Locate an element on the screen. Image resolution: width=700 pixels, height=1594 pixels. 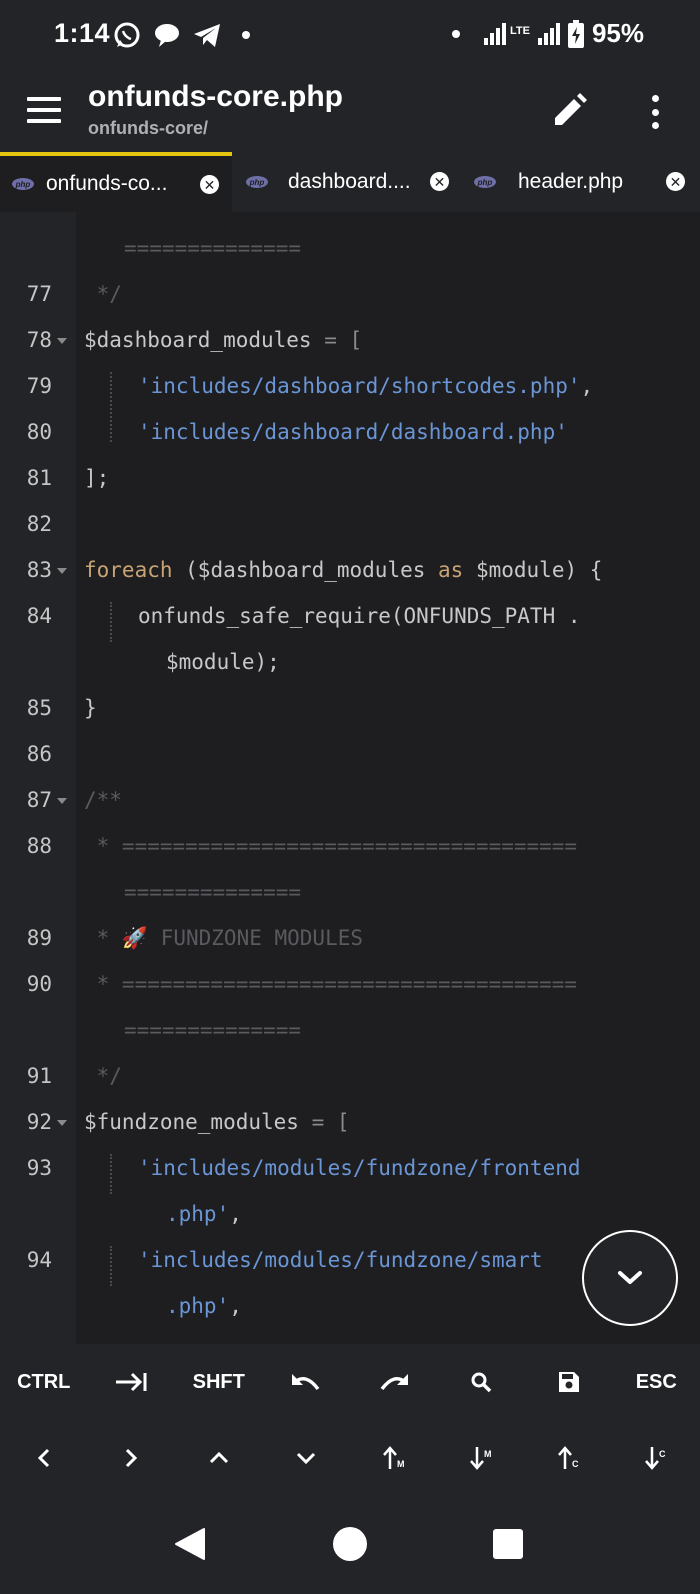
redo-key is located at coordinates (394, 1382).